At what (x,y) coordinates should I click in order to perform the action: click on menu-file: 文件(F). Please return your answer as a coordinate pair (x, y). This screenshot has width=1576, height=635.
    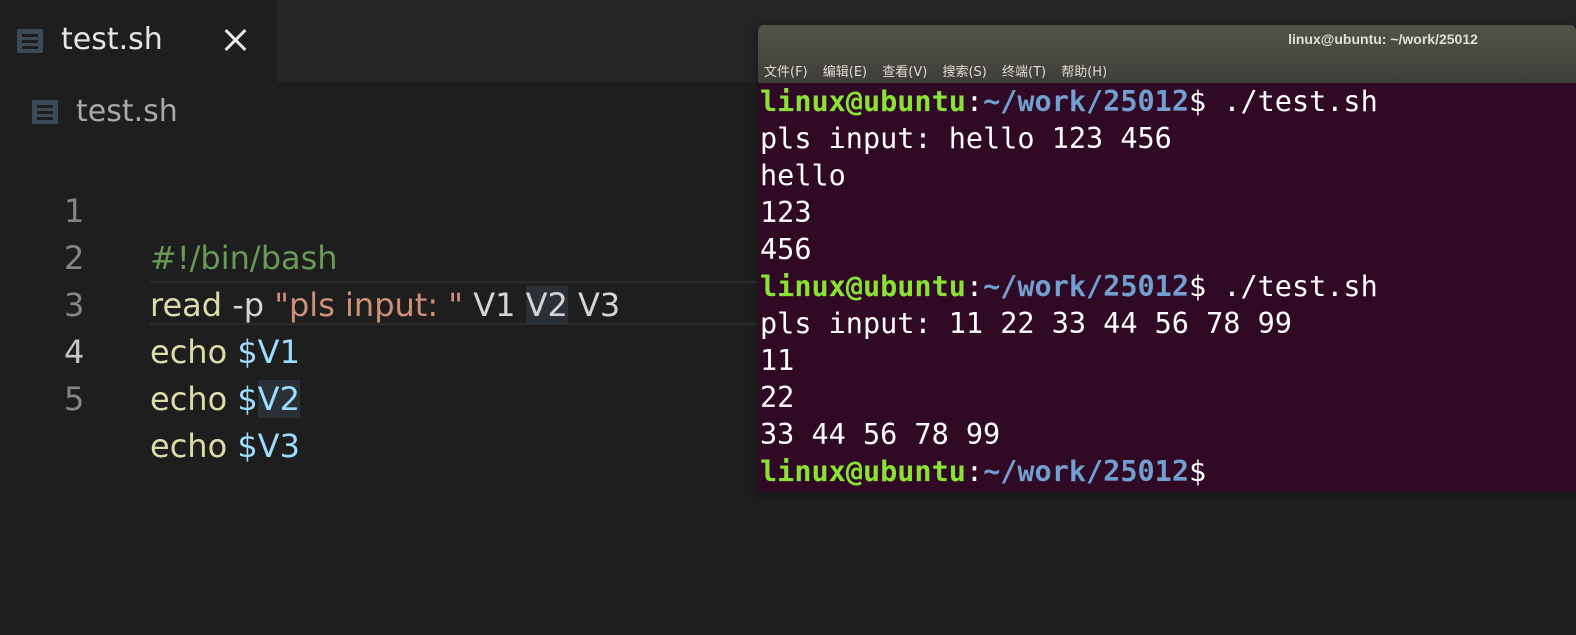
    Looking at the image, I should click on (786, 70).